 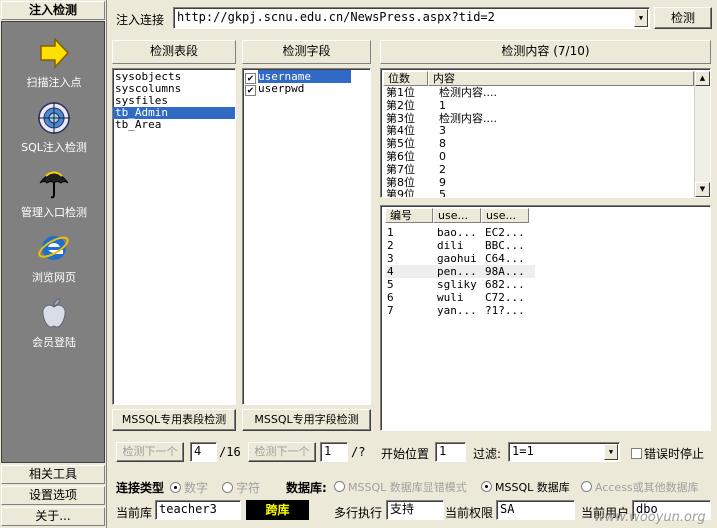 I want to click on permission-input: SA, so click(x=535, y=510).